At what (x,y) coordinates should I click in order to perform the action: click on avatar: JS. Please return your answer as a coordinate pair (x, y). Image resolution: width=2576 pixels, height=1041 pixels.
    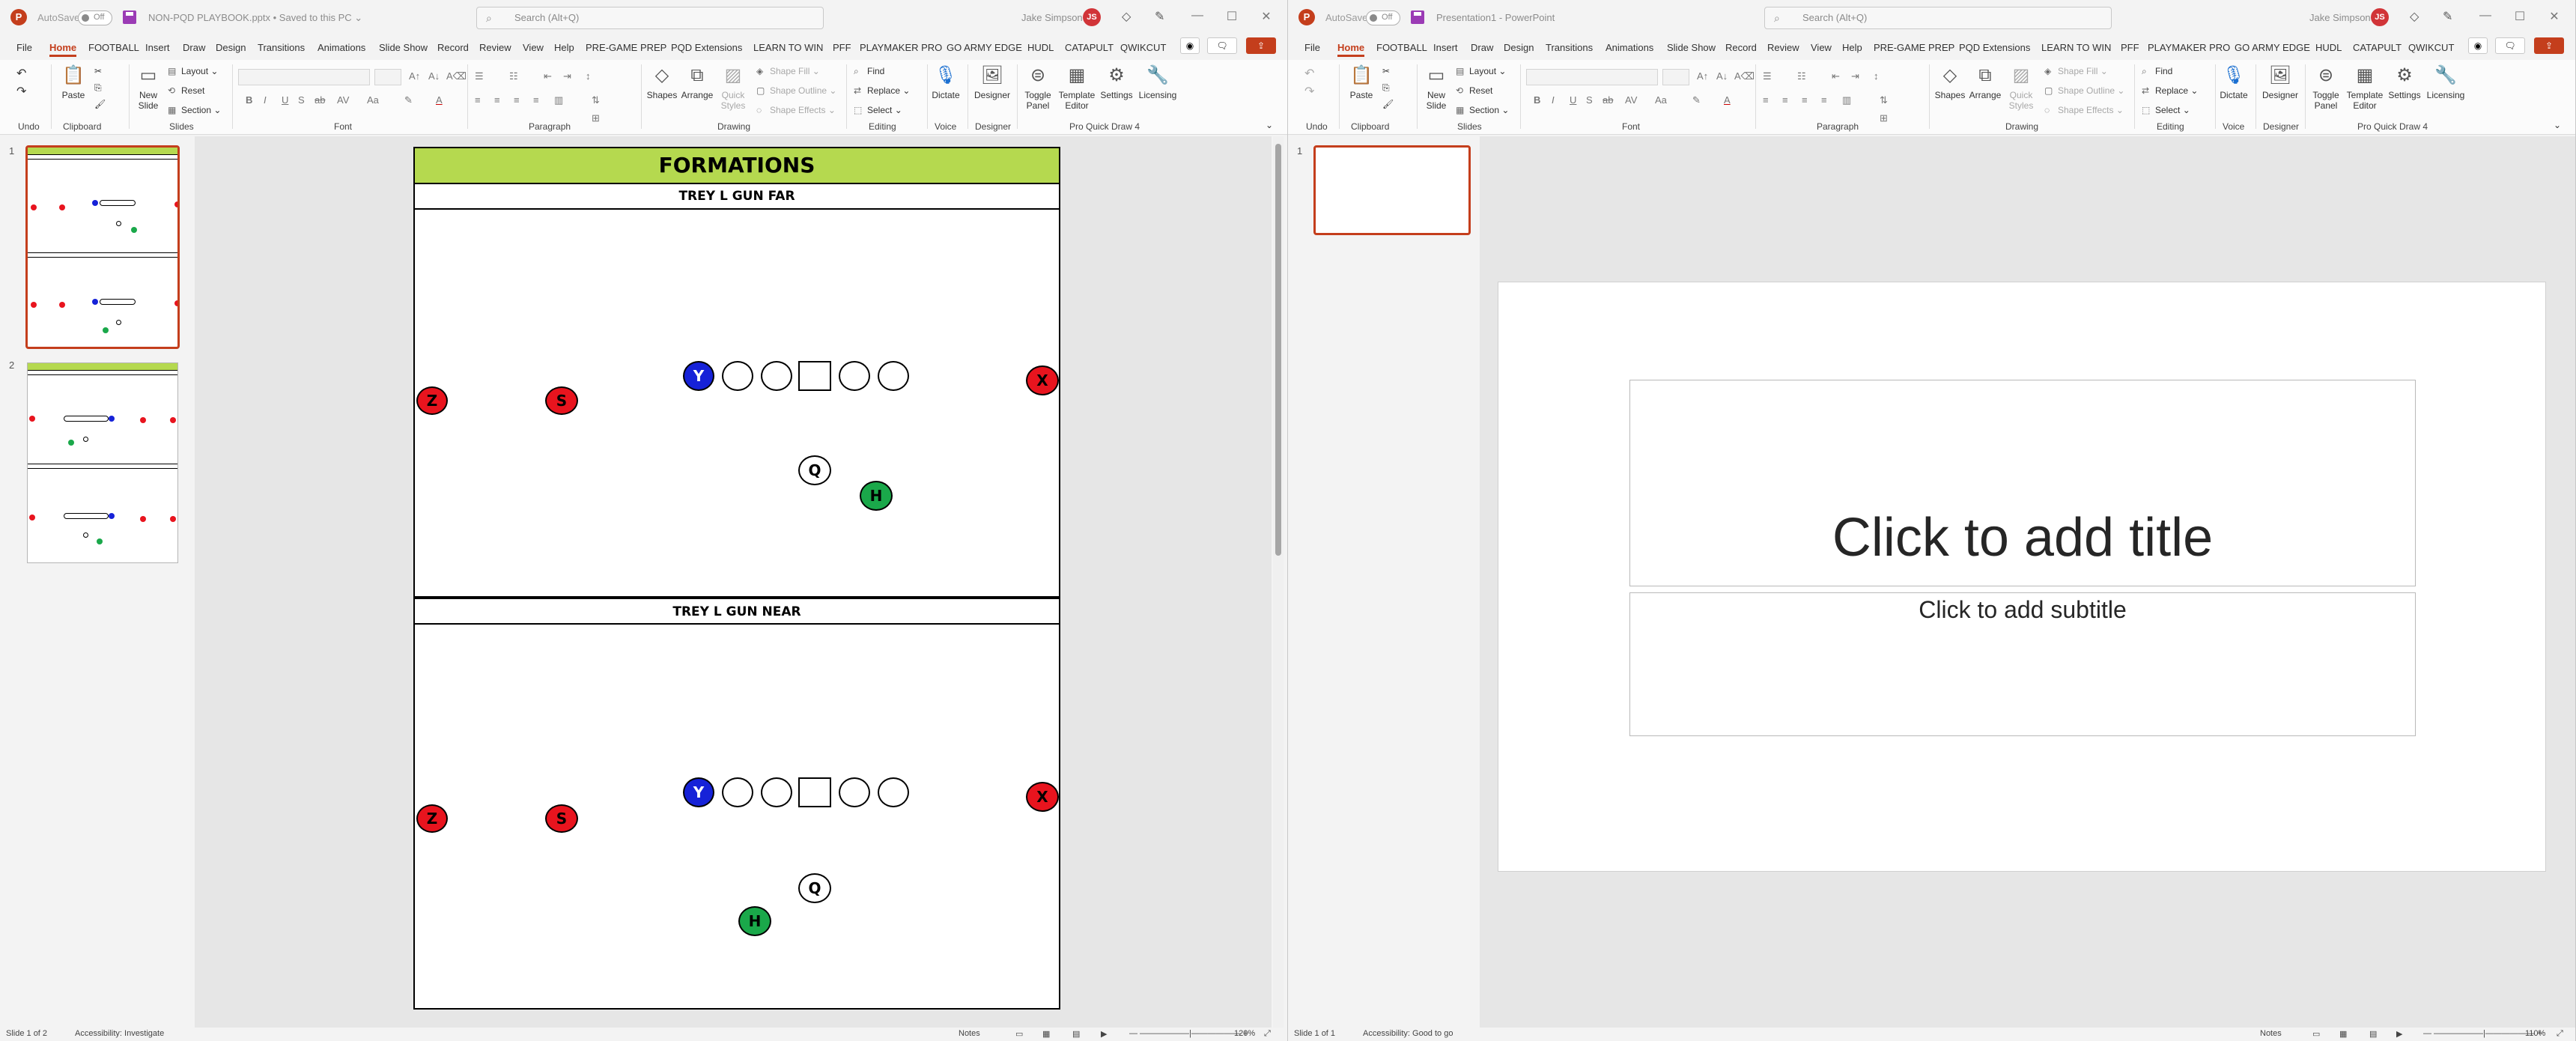
    Looking at the image, I should click on (2380, 17).